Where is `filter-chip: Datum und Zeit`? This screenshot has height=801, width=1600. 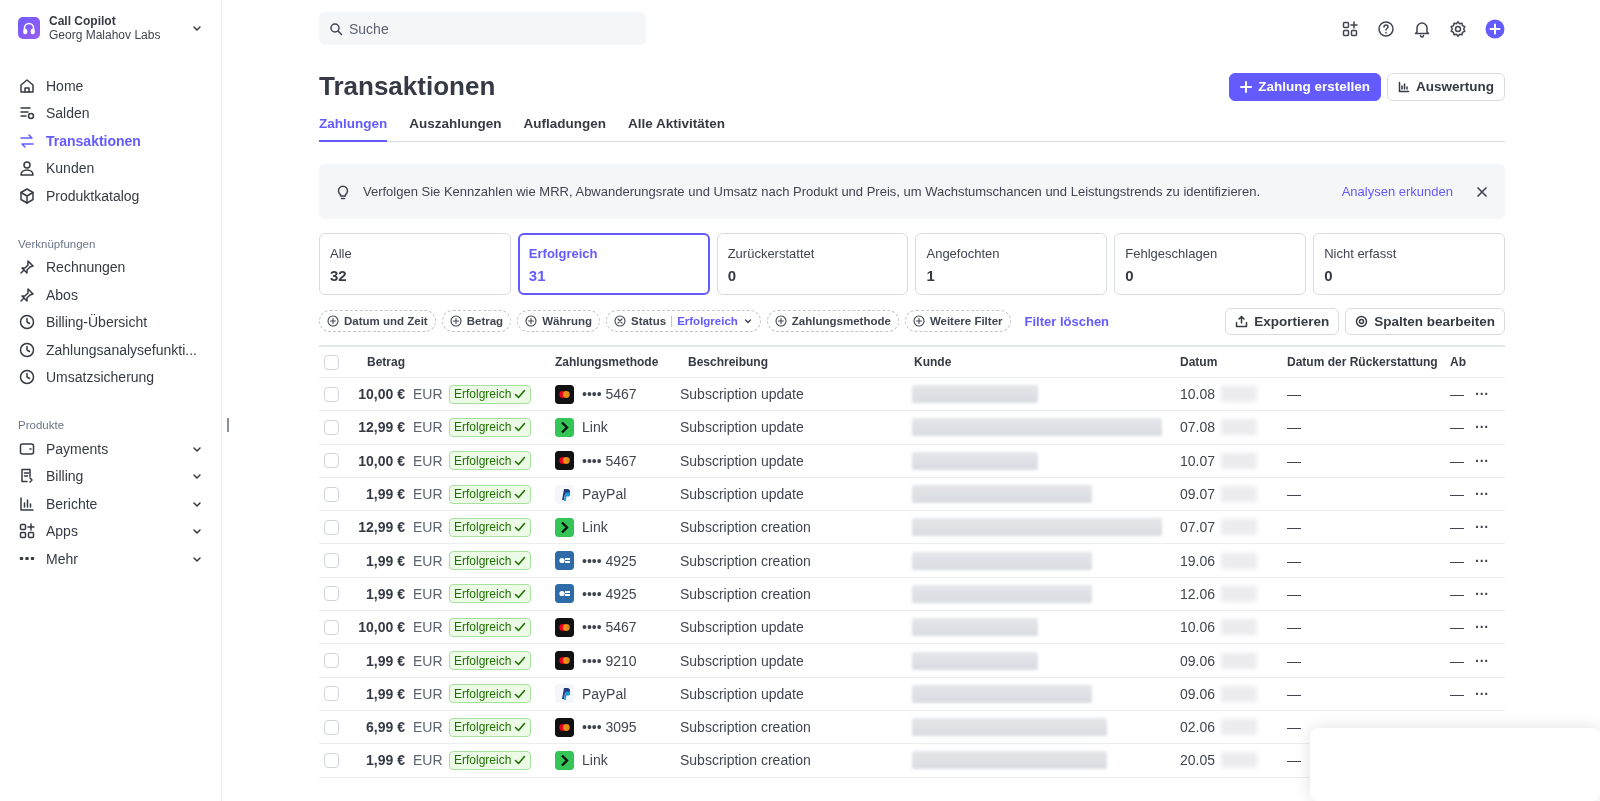 filter-chip: Datum und Zeit is located at coordinates (377, 321).